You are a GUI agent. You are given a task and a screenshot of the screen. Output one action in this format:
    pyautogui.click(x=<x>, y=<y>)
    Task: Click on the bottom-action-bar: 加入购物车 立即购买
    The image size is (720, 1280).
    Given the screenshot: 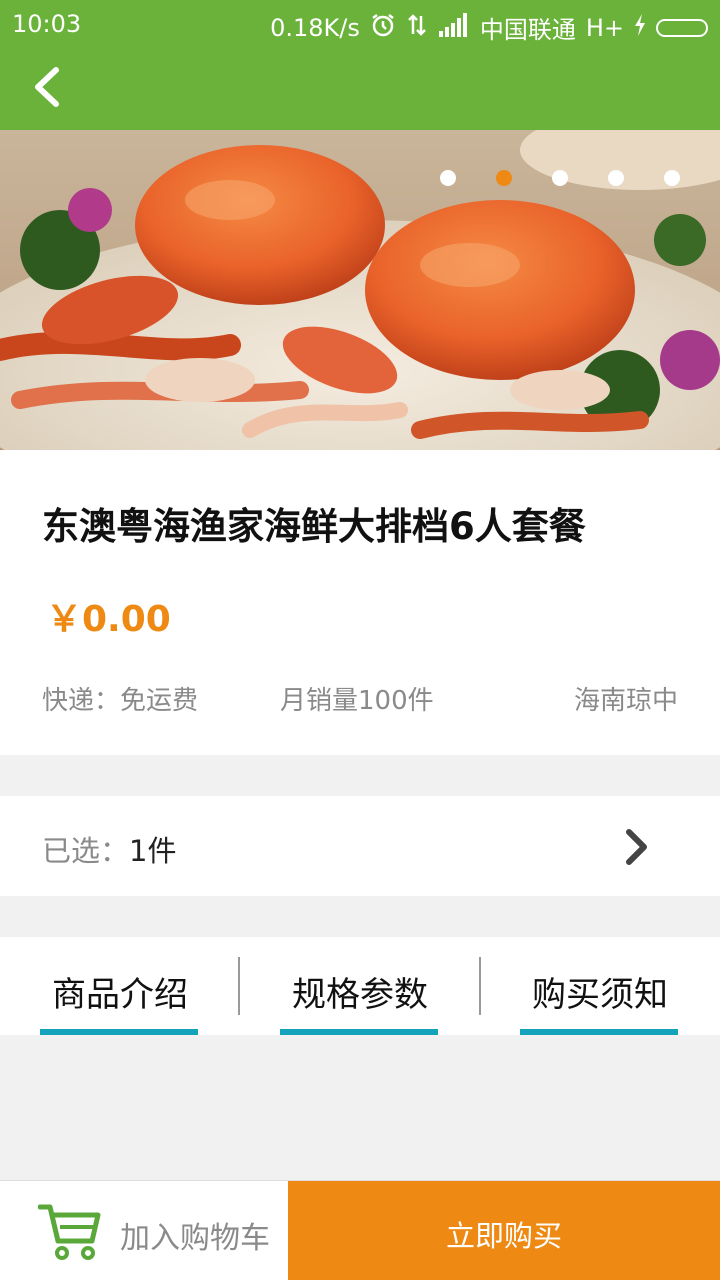 What is the action you would take?
    pyautogui.click(x=360, y=1230)
    